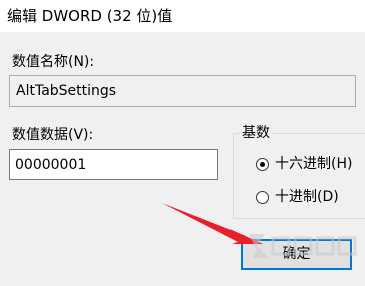 The height and width of the screenshot is (286, 365). Describe the element at coordinates (307, 197) in the screenshot. I see `radio-decimal-label: 十进制(D)` at that location.